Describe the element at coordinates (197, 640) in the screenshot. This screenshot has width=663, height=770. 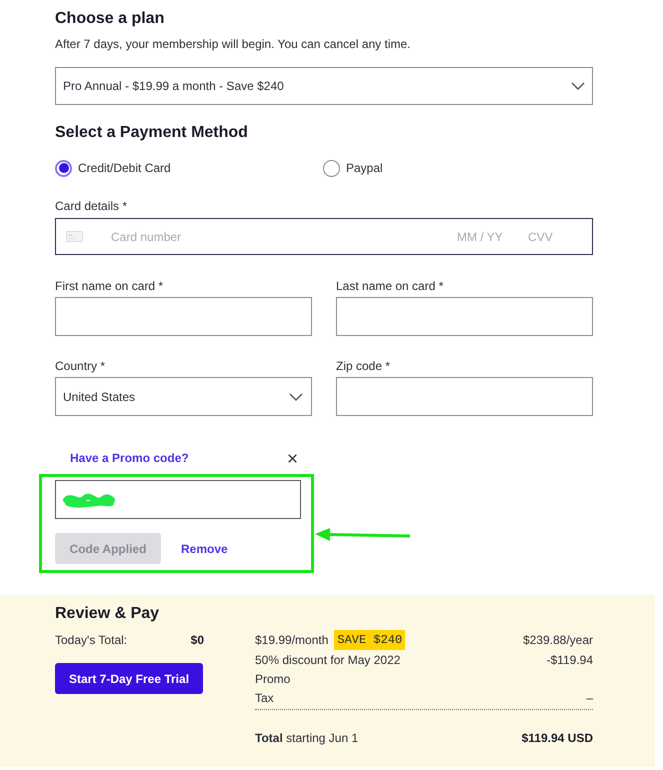
I see `total-amount: $0` at that location.